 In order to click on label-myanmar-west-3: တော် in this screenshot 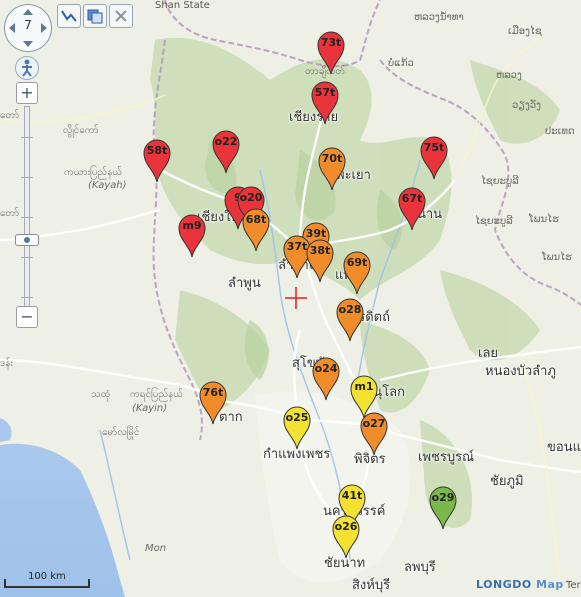, I will do `click(10, 213)`.